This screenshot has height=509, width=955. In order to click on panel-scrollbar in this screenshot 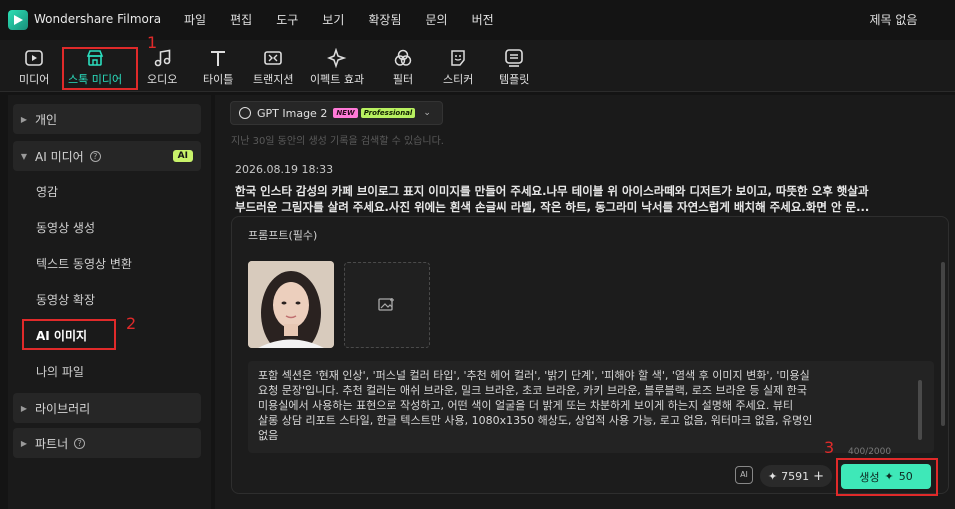, I will do `click(943, 344)`.